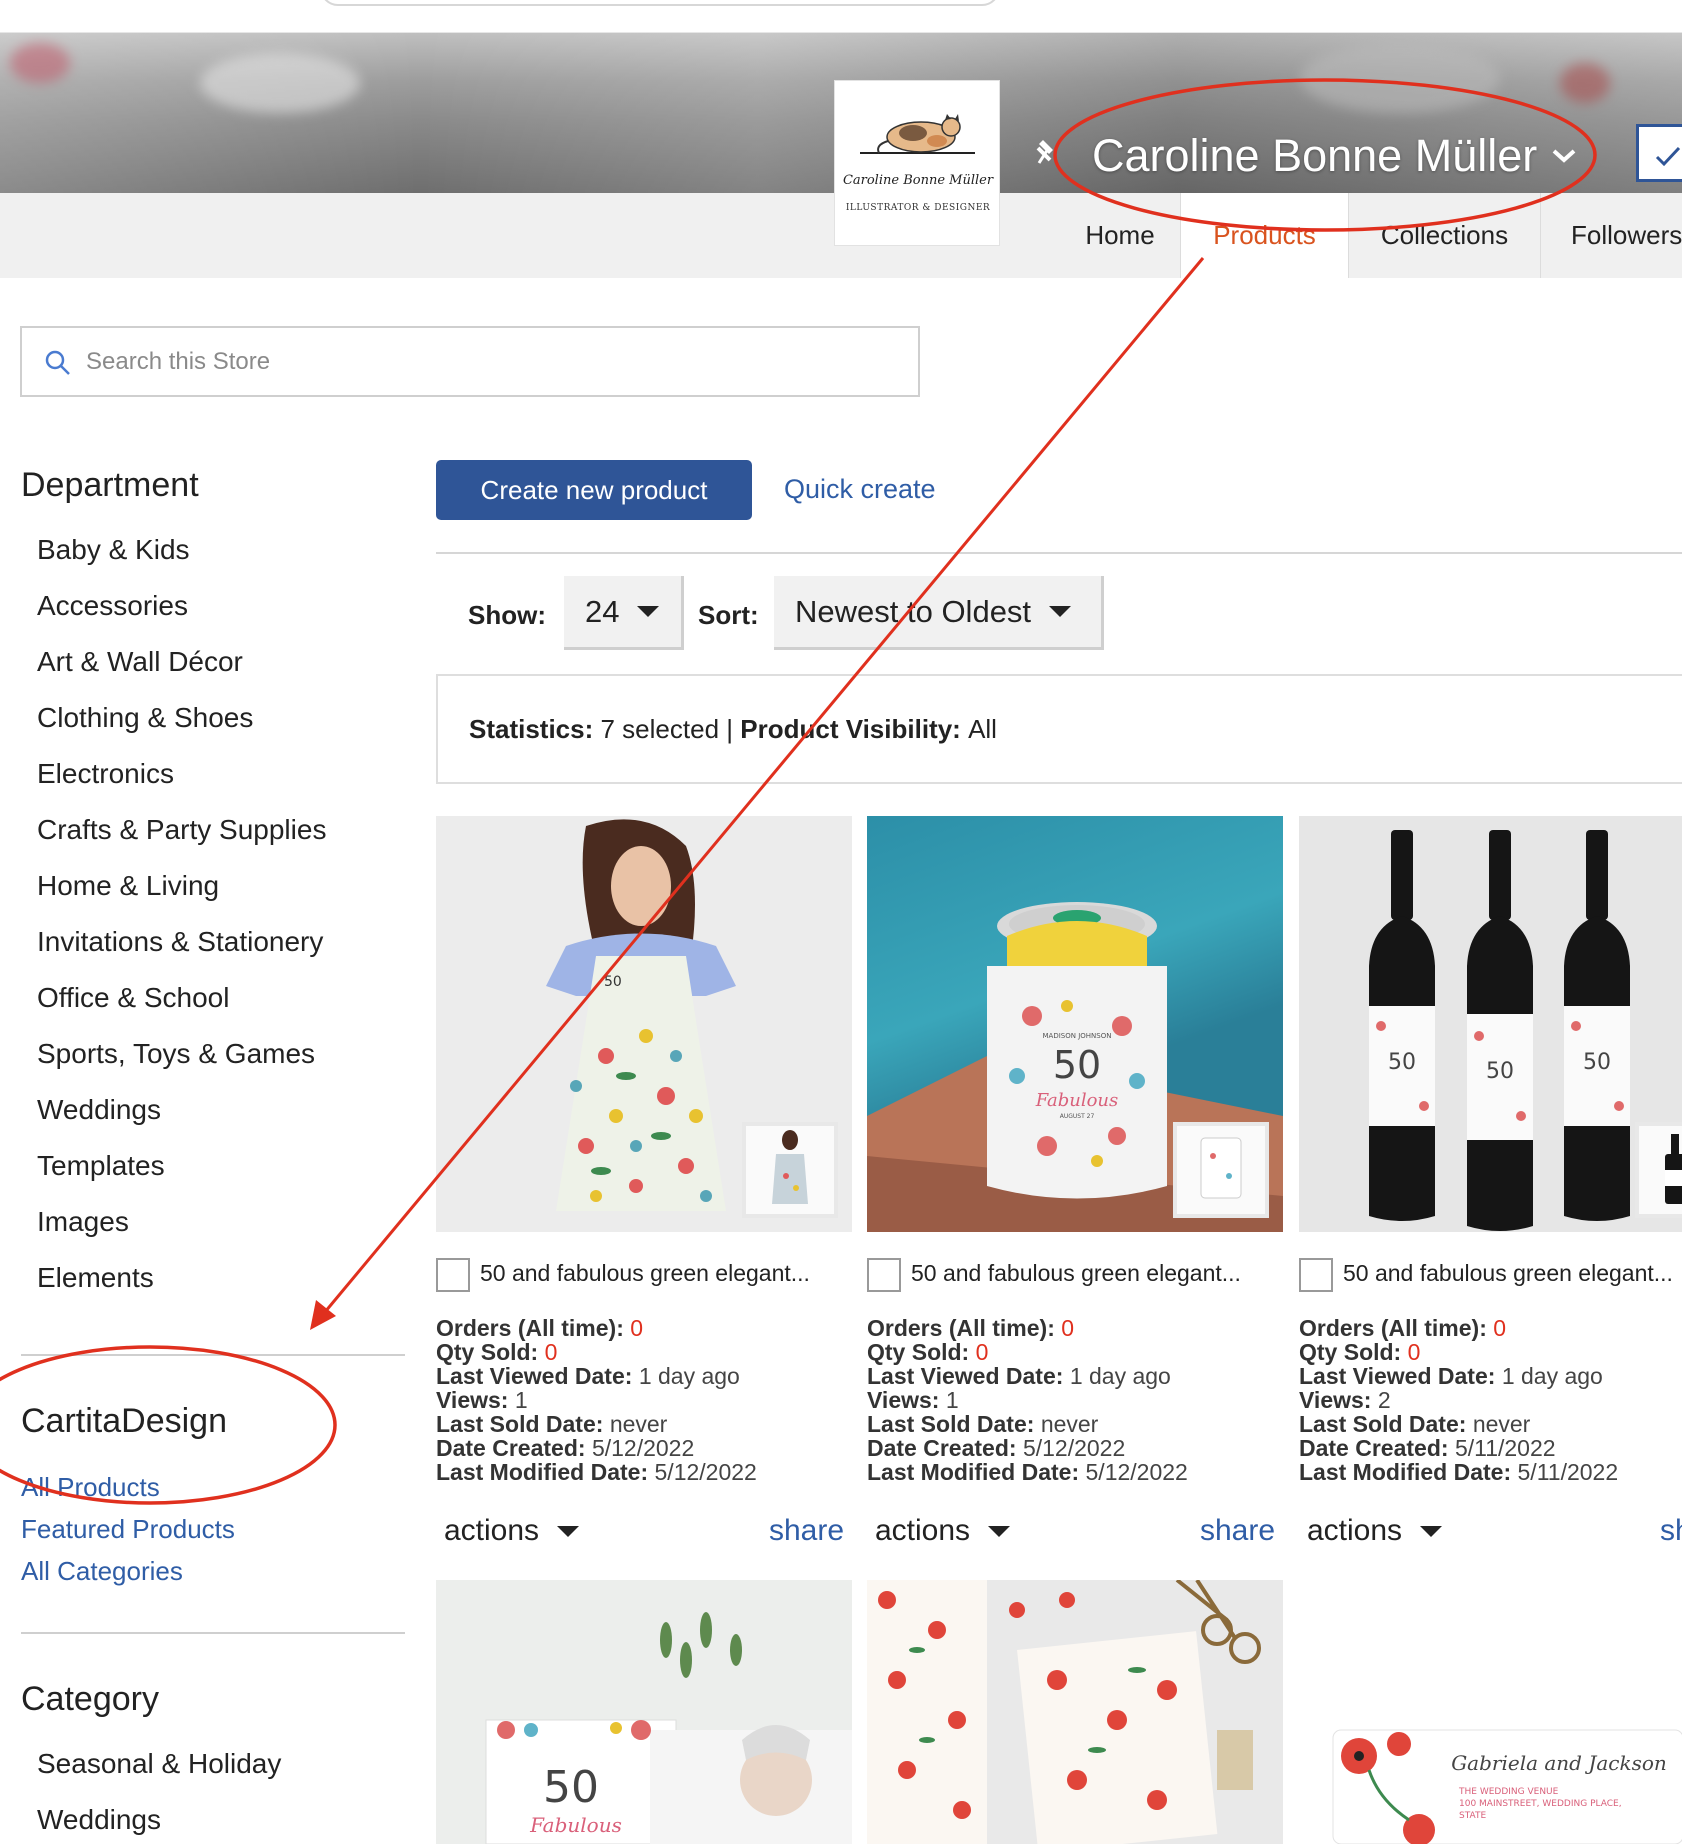 The width and height of the screenshot is (1682, 1844). What do you see at coordinates (1049, 151) in the screenshot?
I see `pin-icon` at bounding box center [1049, 151].